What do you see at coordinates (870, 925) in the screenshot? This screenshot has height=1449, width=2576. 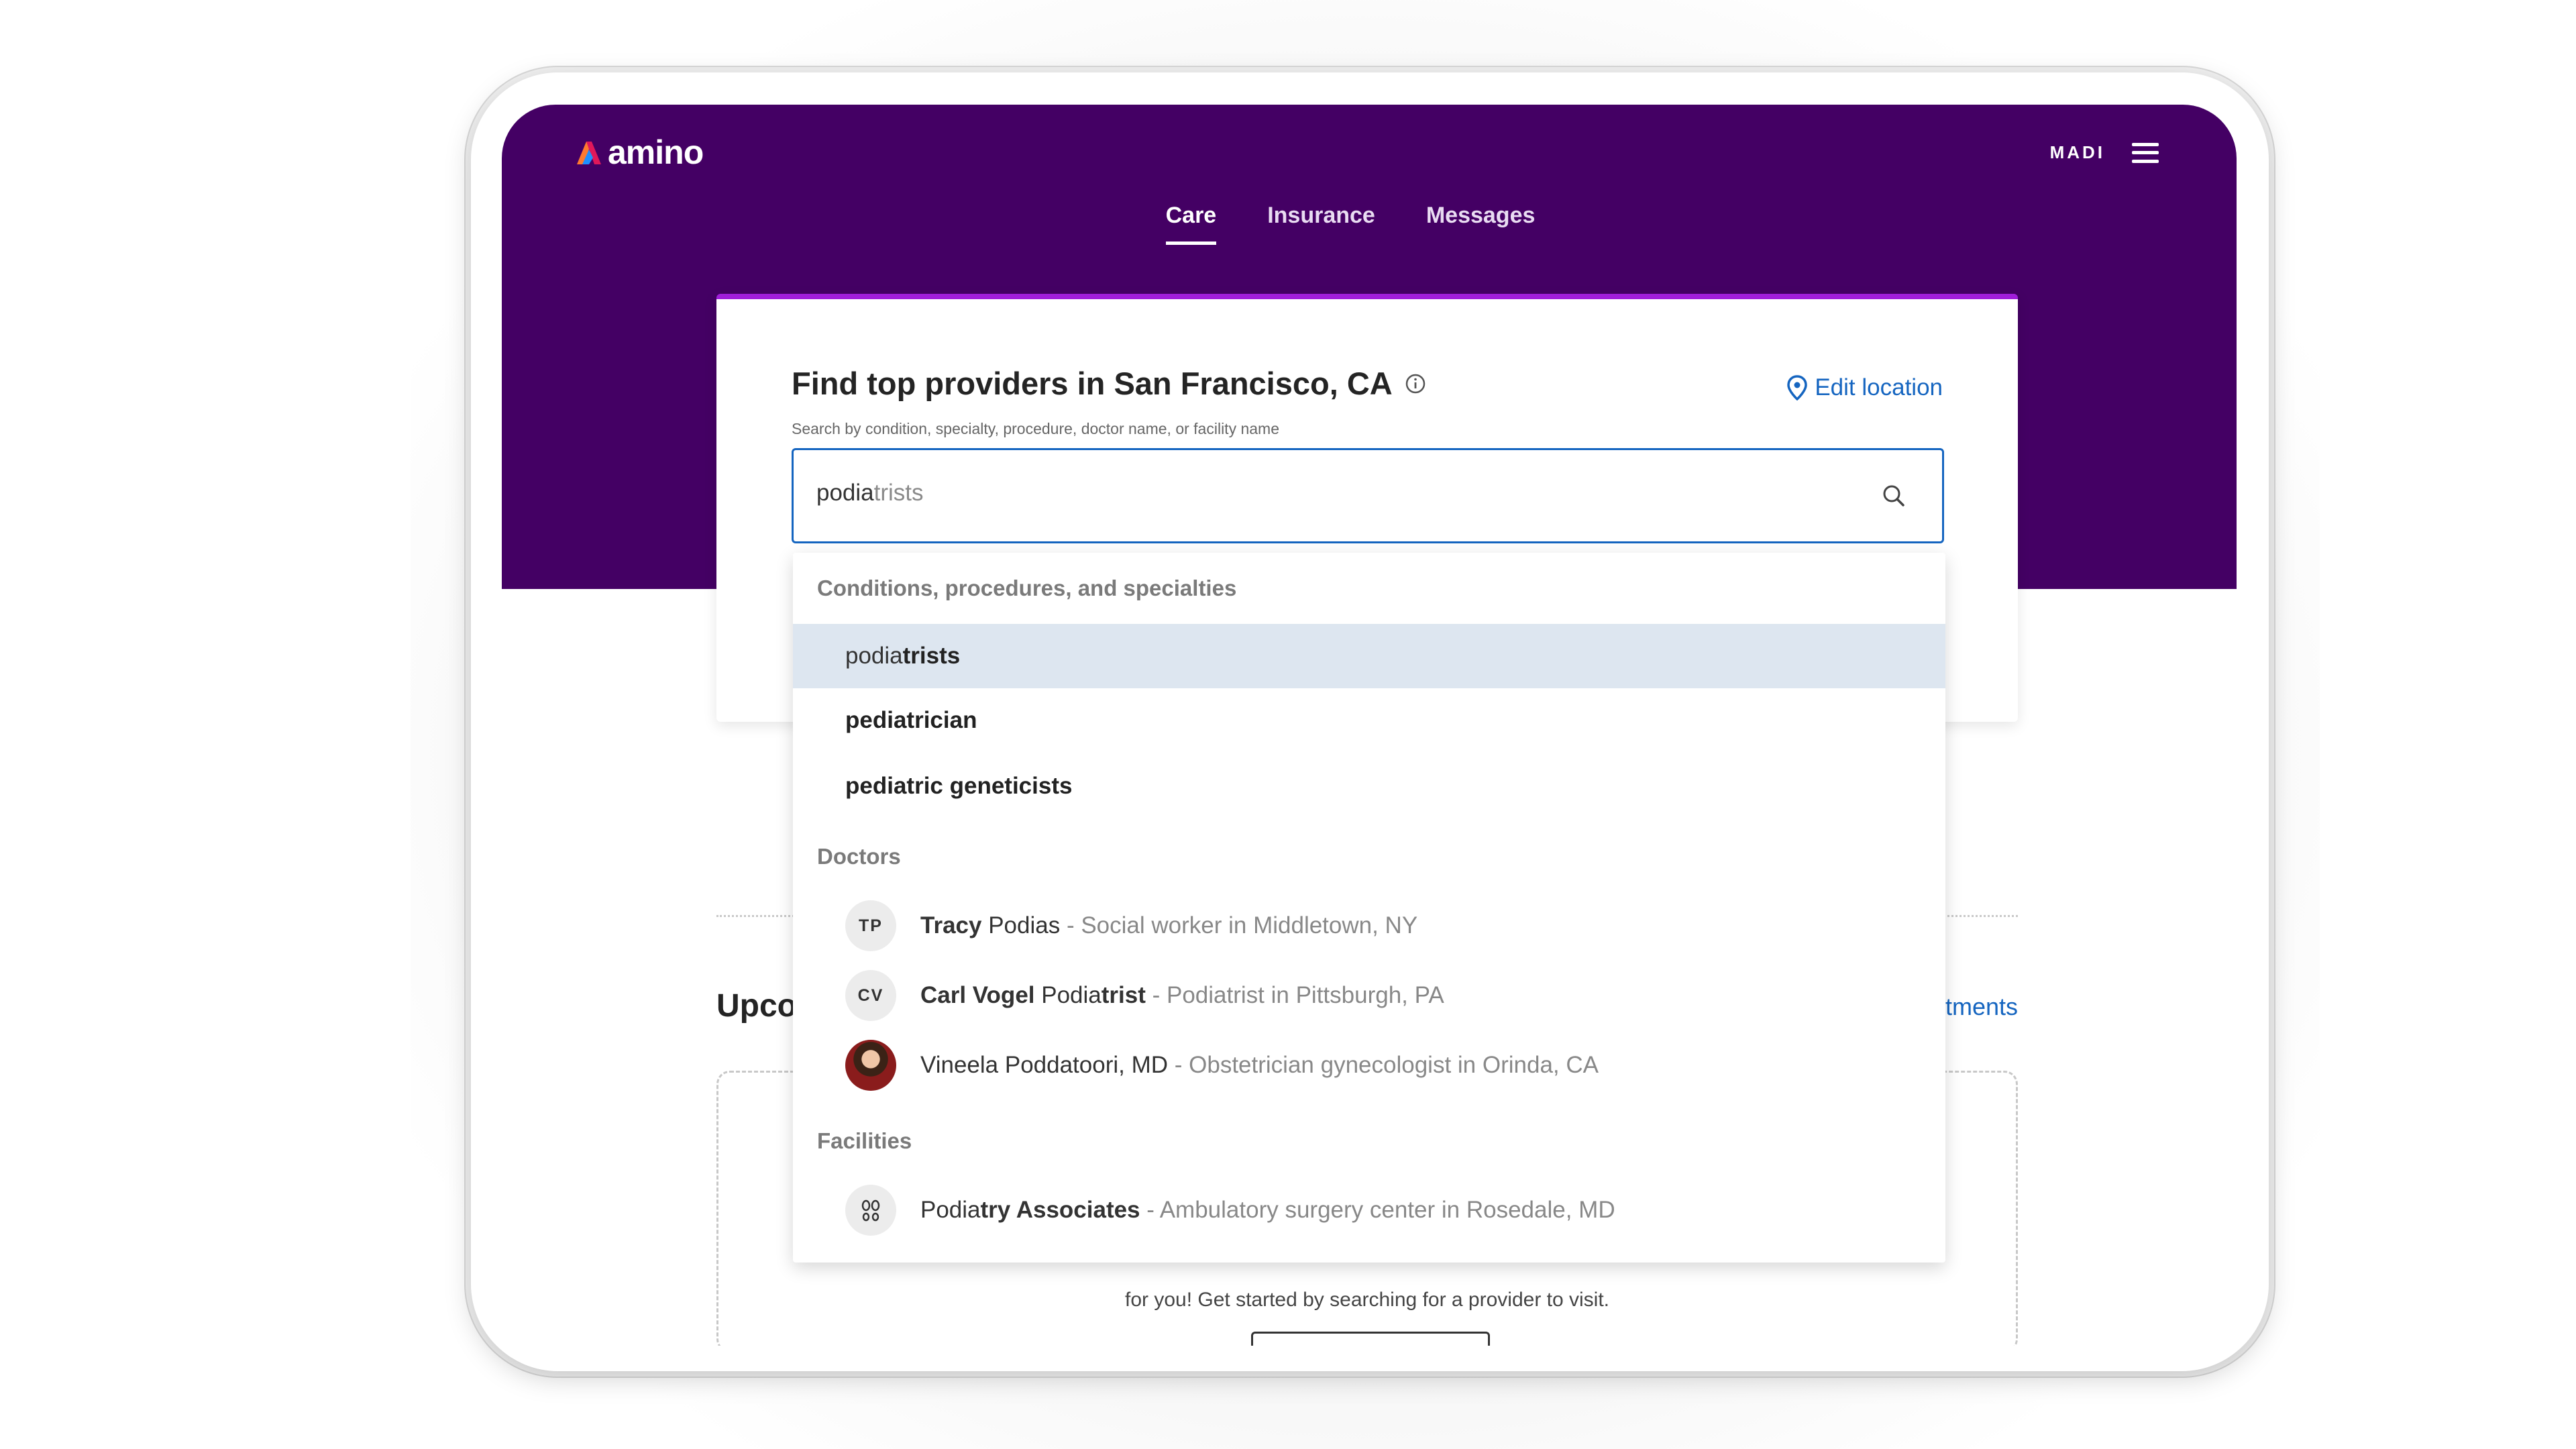 I see `avatar: TP` at bounding box center [870, 925].